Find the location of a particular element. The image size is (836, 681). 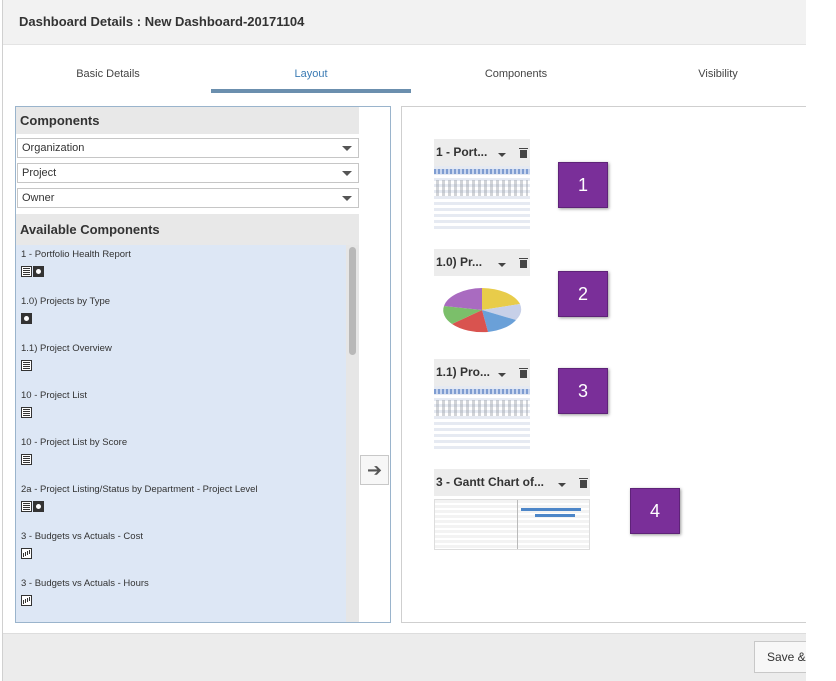

add-component-button: ➔ is located at coordinates (374, 470).